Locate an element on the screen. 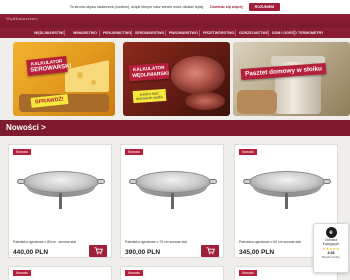 The width and height of the screenshot is (350, 280). product-name: Palenisko ogrodowe o 60 cm surowa stal is located at coordinates (270, 242).